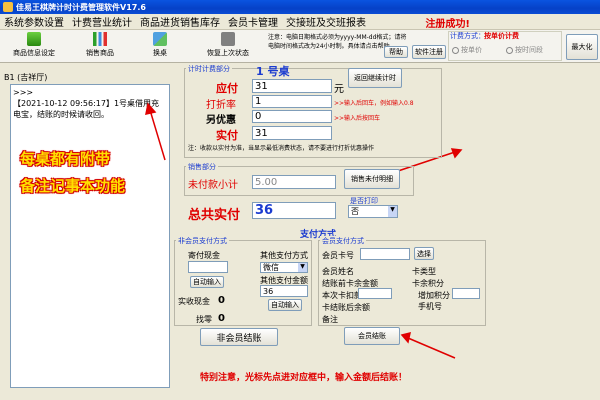 The width and height of the screenshot is (600, 400). What do you see at coordinates (374, 103) in the screenshot?
I see `discount-hint: >>输入后回车，例如输入0.8` at bounding box center [374, 103].